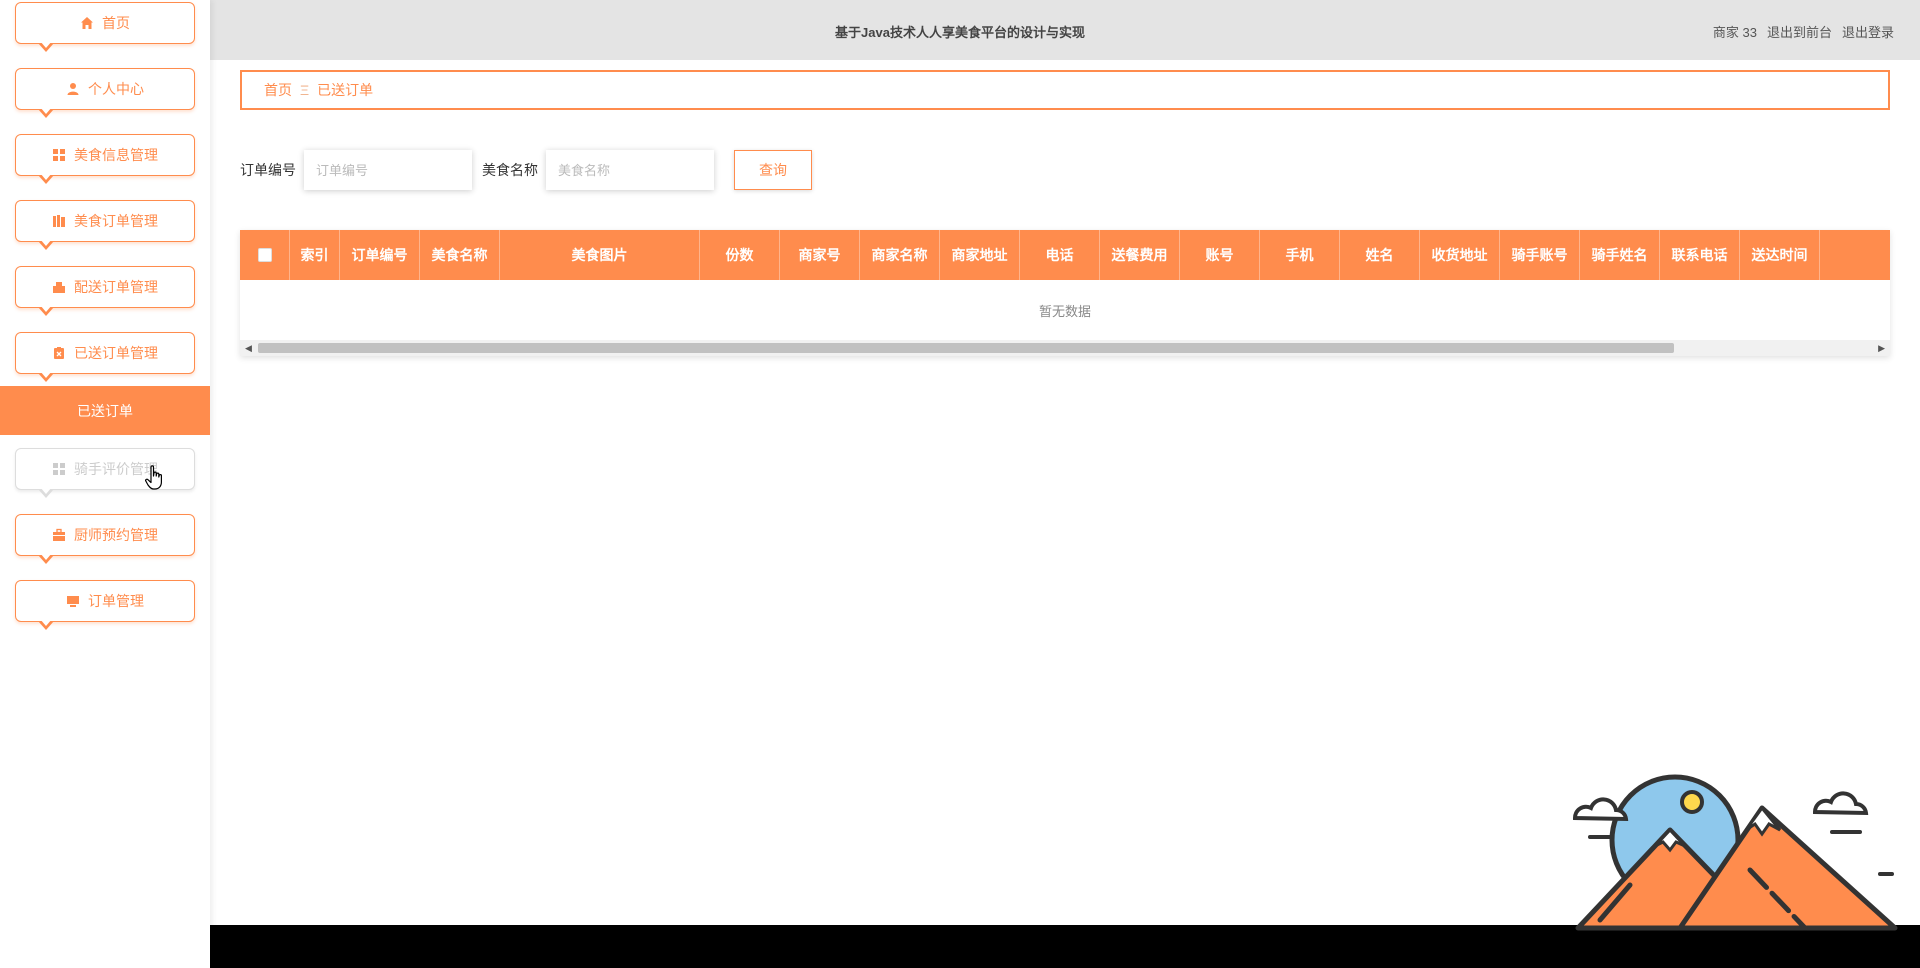  Describe the element at coordinates (268, 170) in the screenshot. I see `order-no-label: 订单编号` at that location.